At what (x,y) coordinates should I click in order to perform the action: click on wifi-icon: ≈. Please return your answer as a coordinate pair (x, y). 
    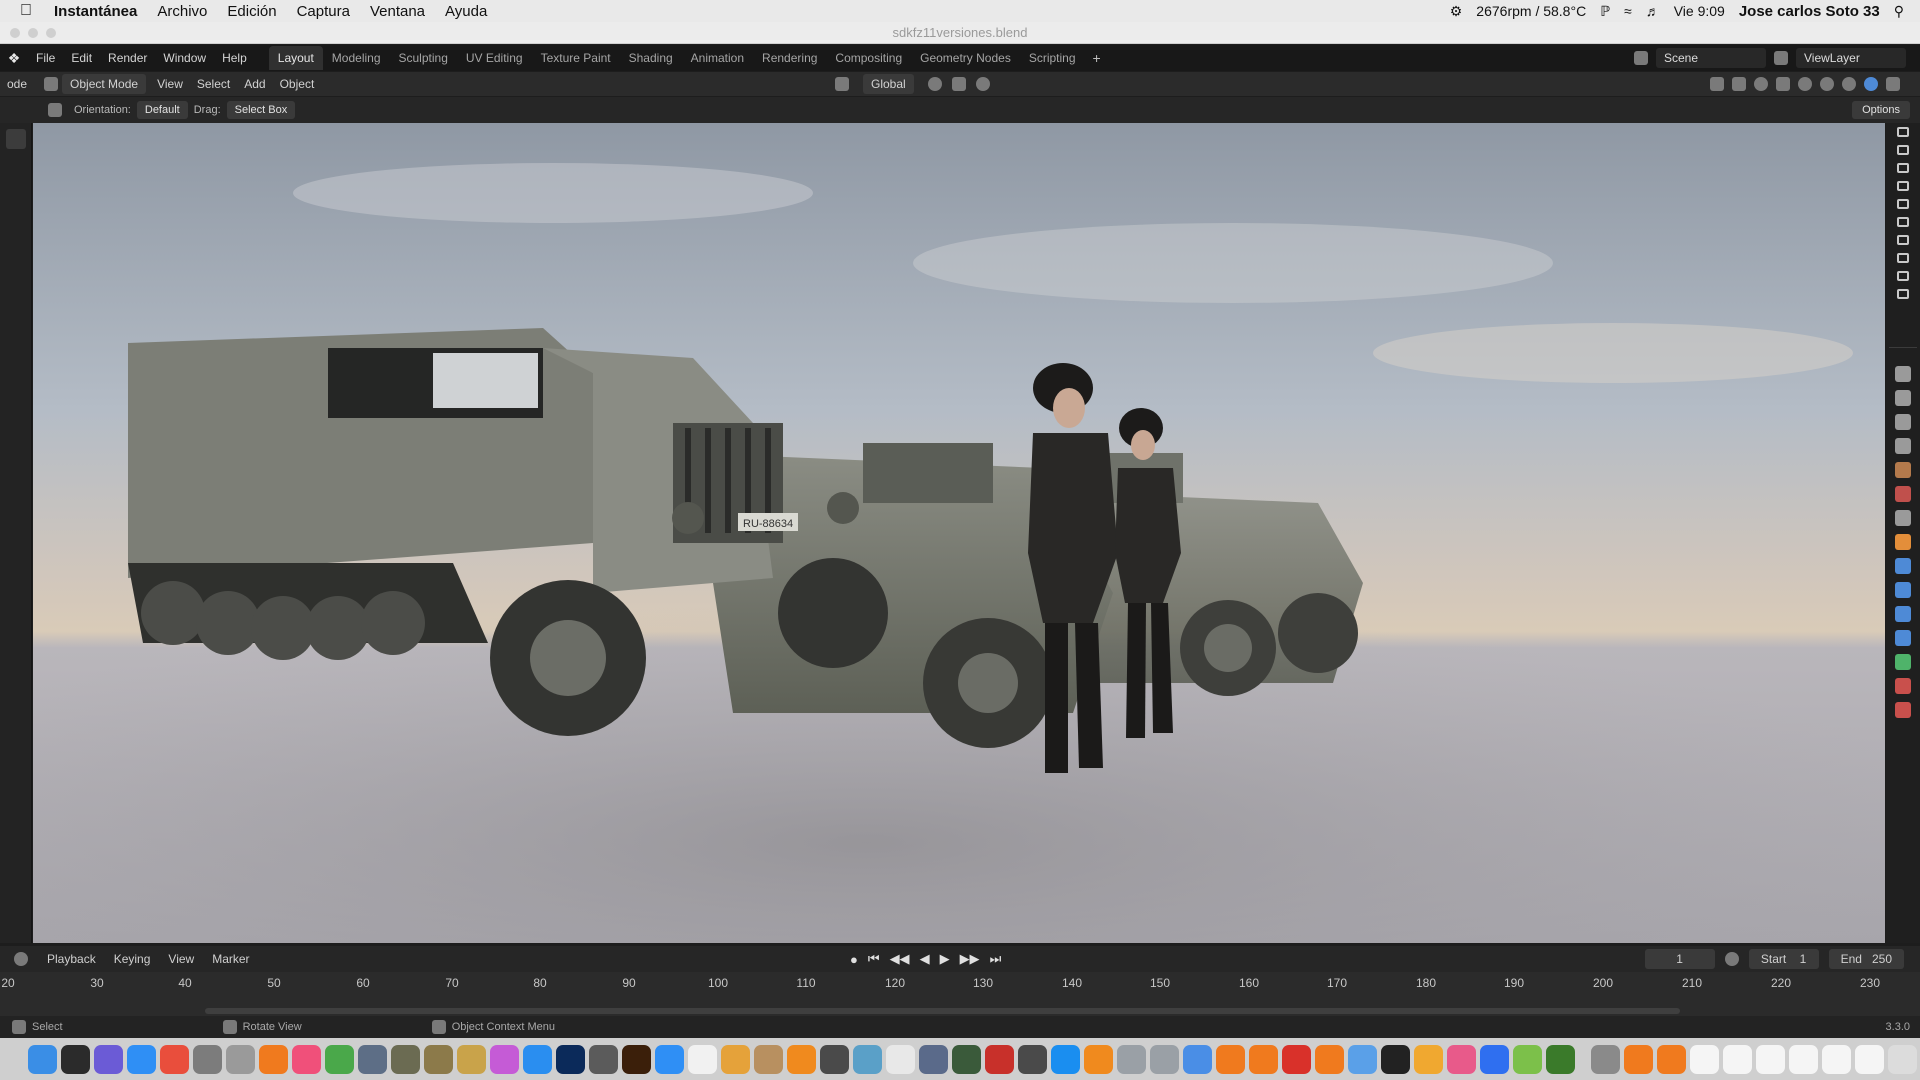
    Looking at the image, I should click on (1628, 11).